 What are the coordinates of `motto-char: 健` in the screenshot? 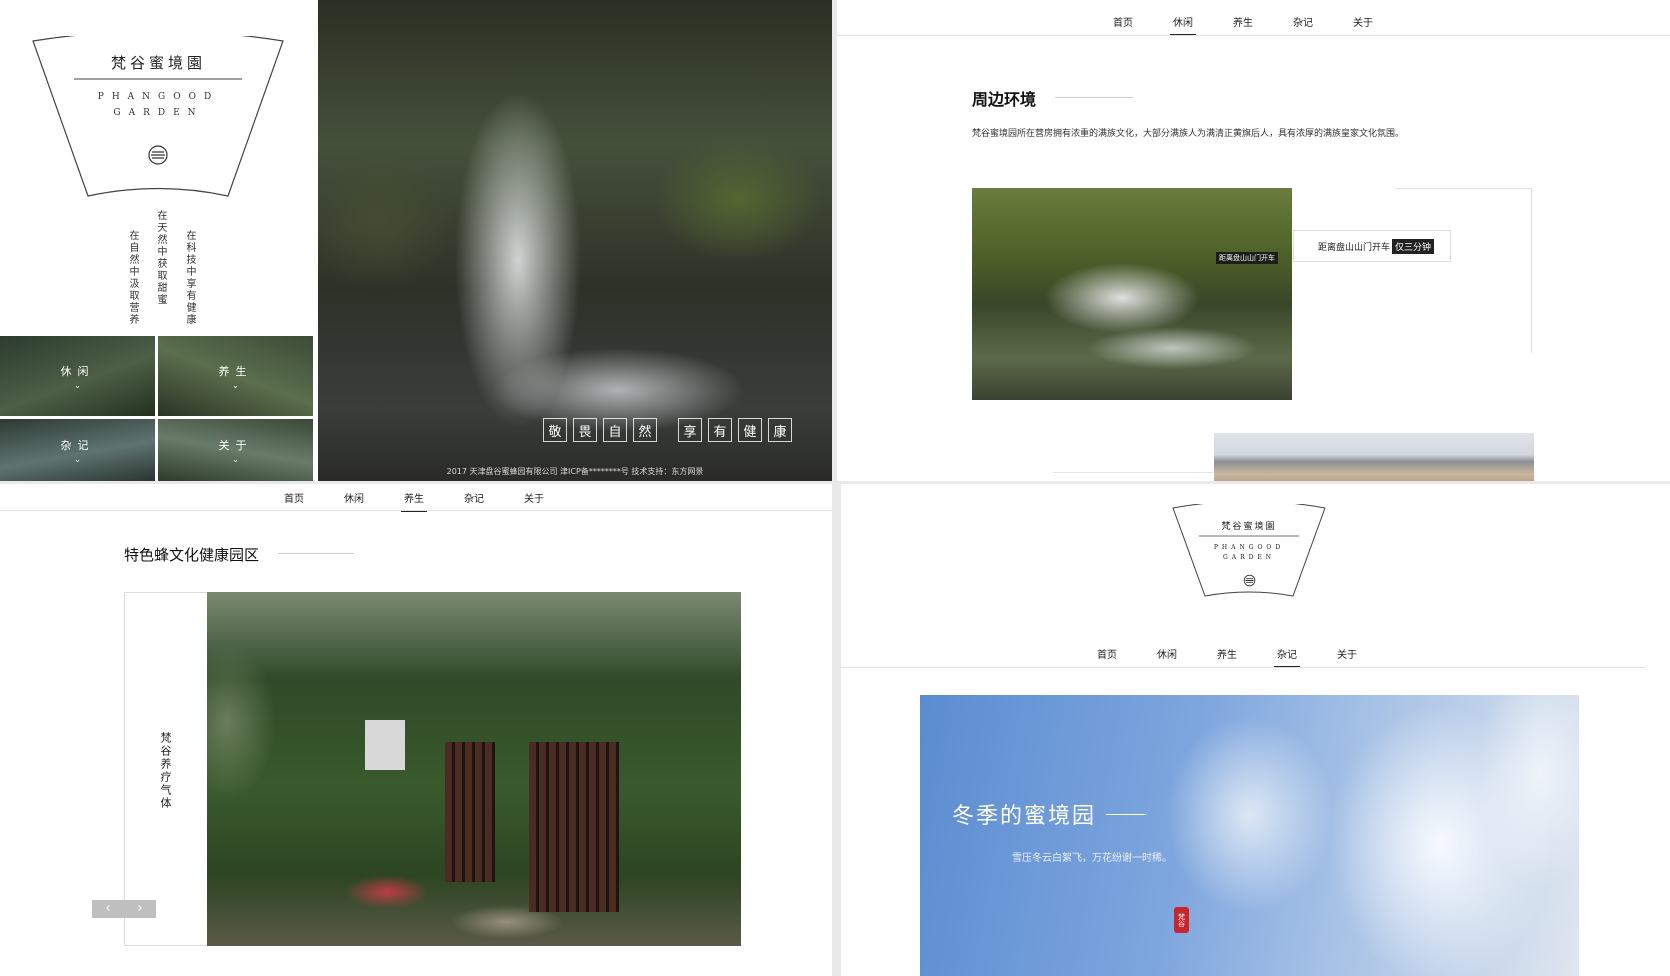 It's located at (750, 430).